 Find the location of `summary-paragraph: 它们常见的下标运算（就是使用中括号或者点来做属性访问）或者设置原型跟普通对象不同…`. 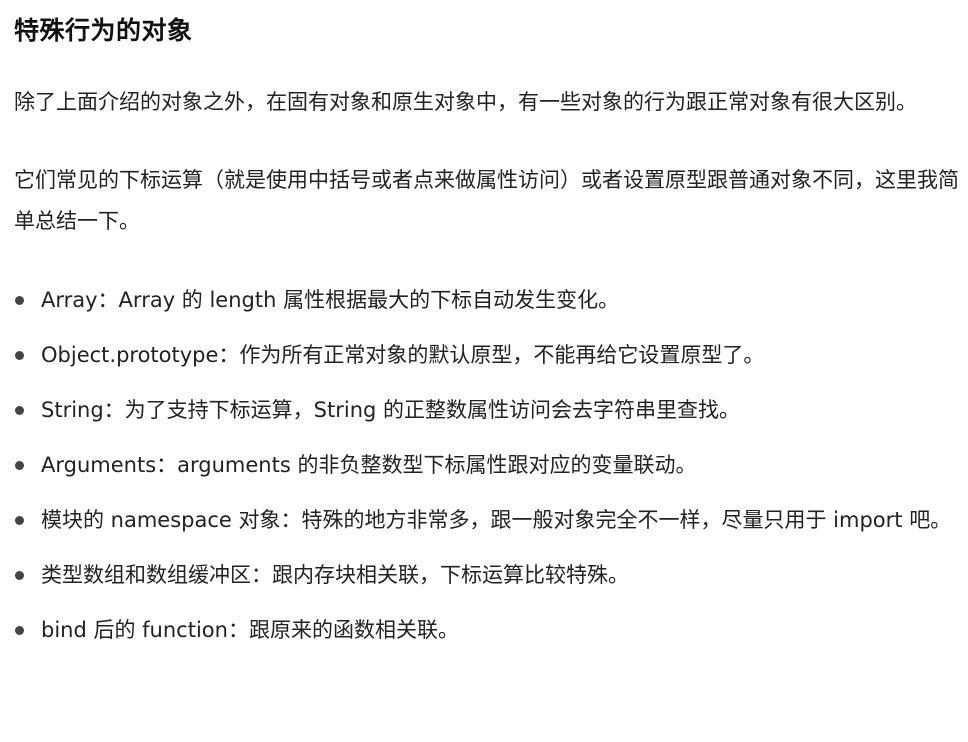

summary-paragraph: 它们常见的下标运算（就是使用中括号或者点来做属性访问）或者设置原型跟普通对象不同… is located at coordinates (486, 200).